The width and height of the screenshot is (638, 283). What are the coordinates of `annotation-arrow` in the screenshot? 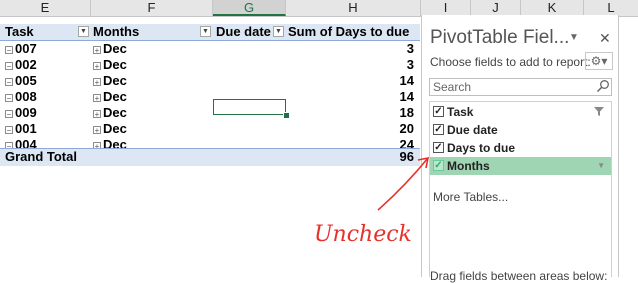 It's located at (403, 184).